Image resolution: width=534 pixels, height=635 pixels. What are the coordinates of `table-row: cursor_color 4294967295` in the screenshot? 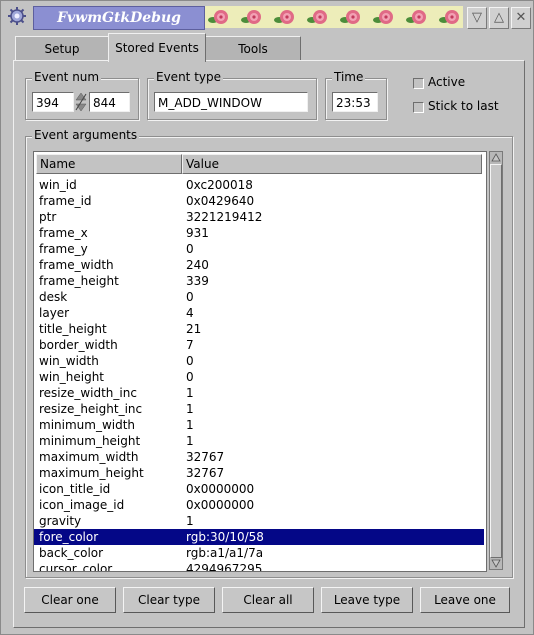 It's located at (259, 566).